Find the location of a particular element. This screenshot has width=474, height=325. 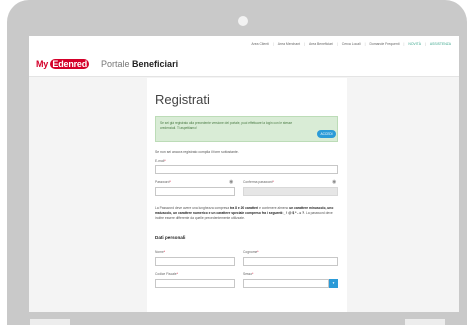

show-password-icon: ◉ is located at coordinates (231, 182).